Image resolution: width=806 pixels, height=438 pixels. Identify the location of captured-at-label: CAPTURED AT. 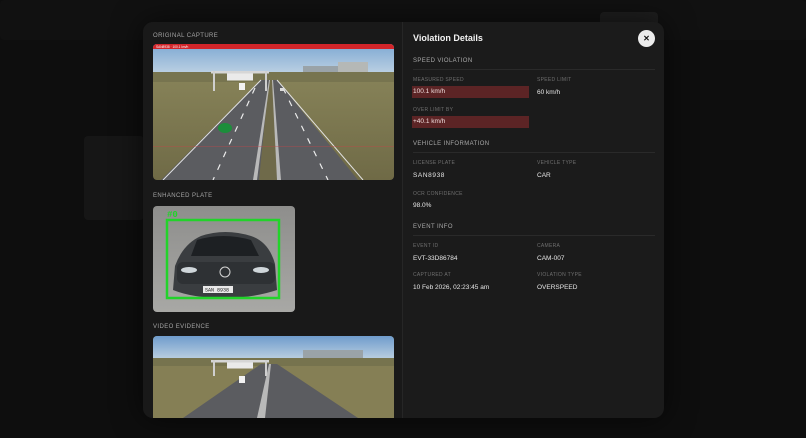
(432, 275).